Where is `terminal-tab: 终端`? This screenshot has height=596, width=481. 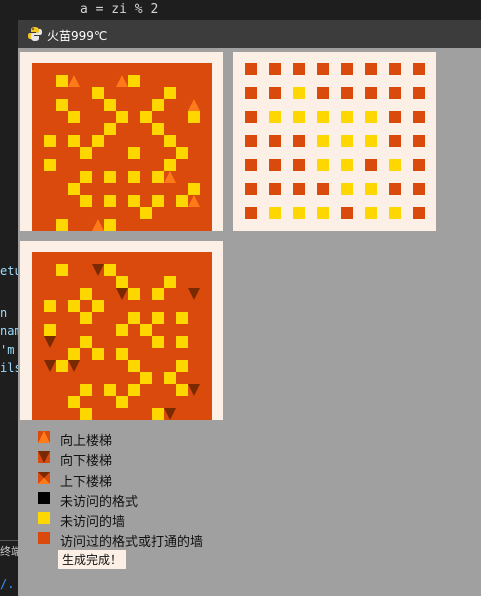 terminal-tab: 终端 is located at coordinates (9, 551).